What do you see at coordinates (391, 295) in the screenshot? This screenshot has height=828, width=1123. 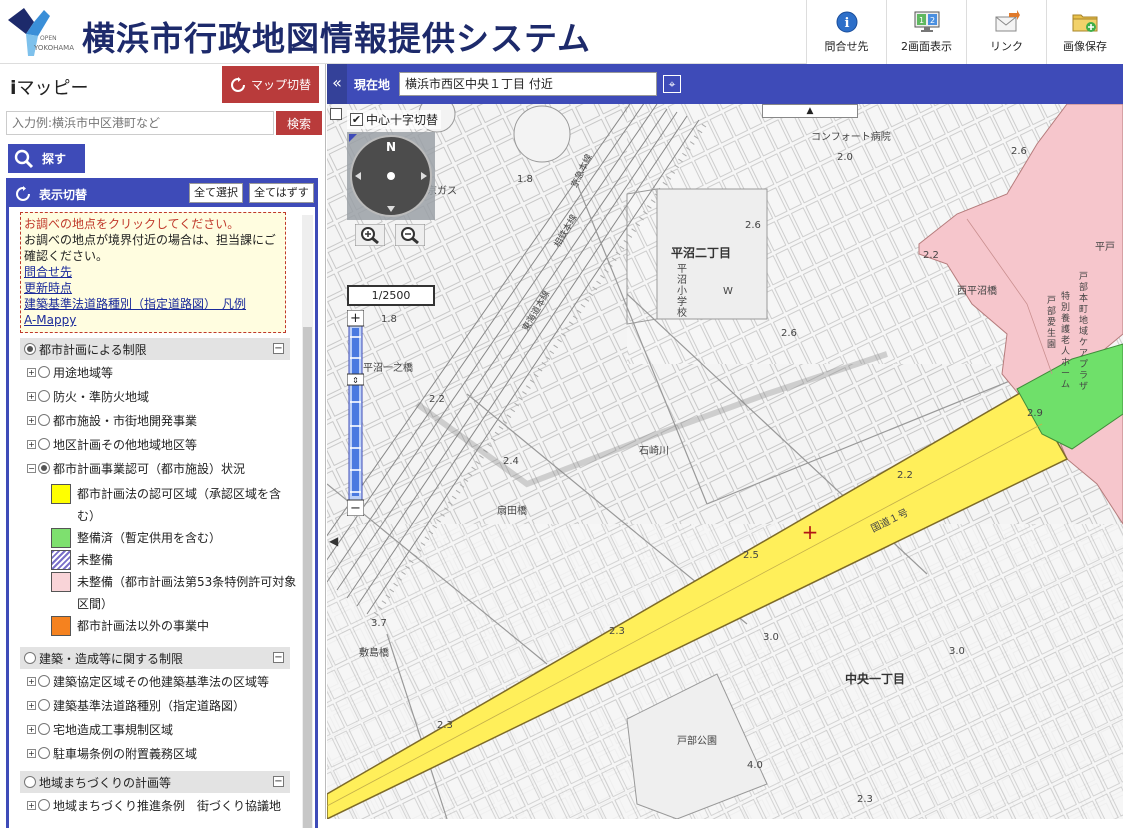 I see `map-scale: 1/2500` at bounding box center [391, 295].